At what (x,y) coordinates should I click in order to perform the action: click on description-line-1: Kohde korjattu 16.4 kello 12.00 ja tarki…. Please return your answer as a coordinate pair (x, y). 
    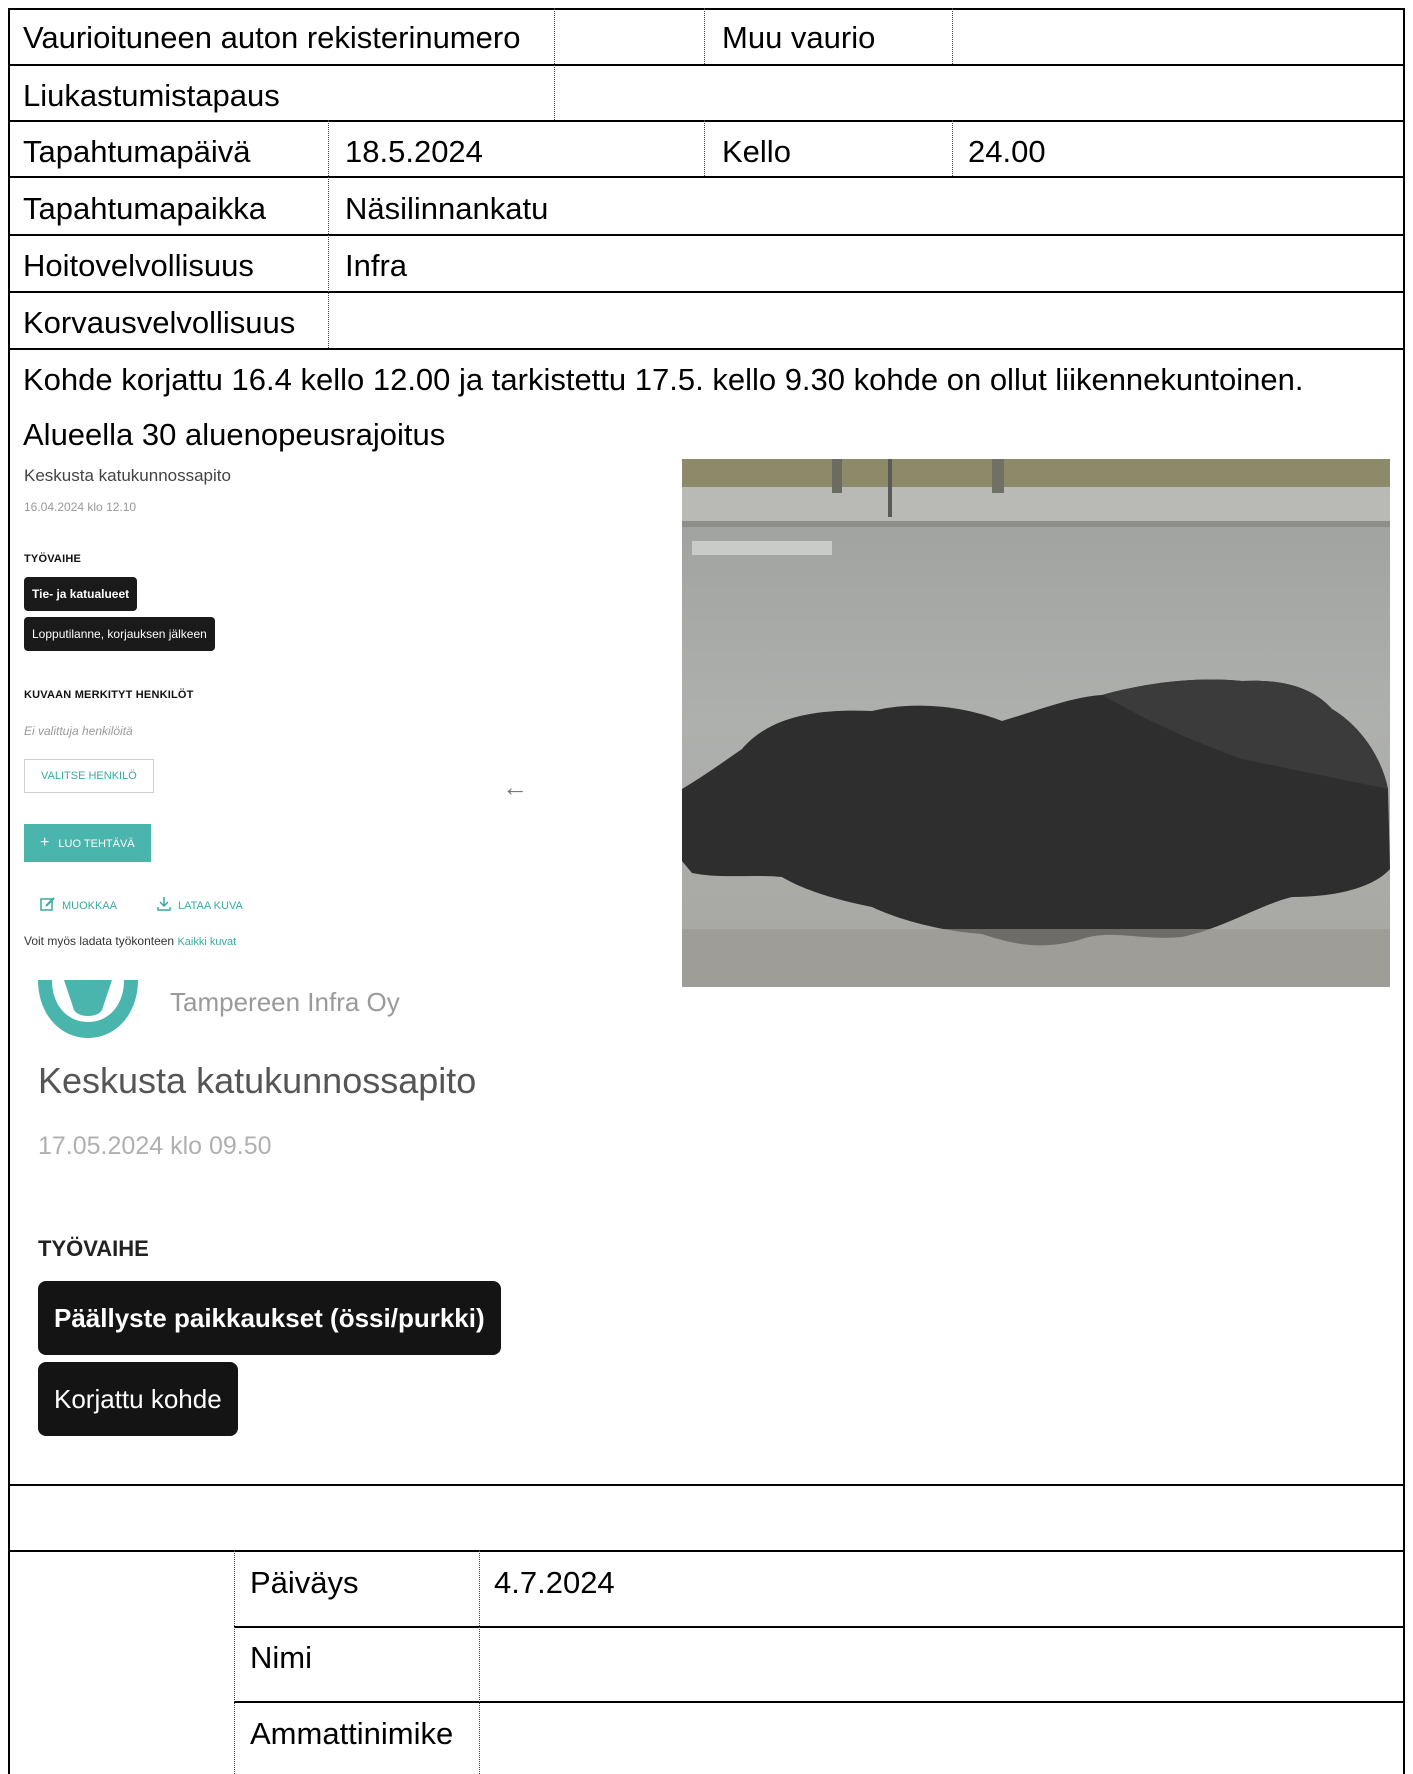
    Looking at the image, I should click on (663, 379).